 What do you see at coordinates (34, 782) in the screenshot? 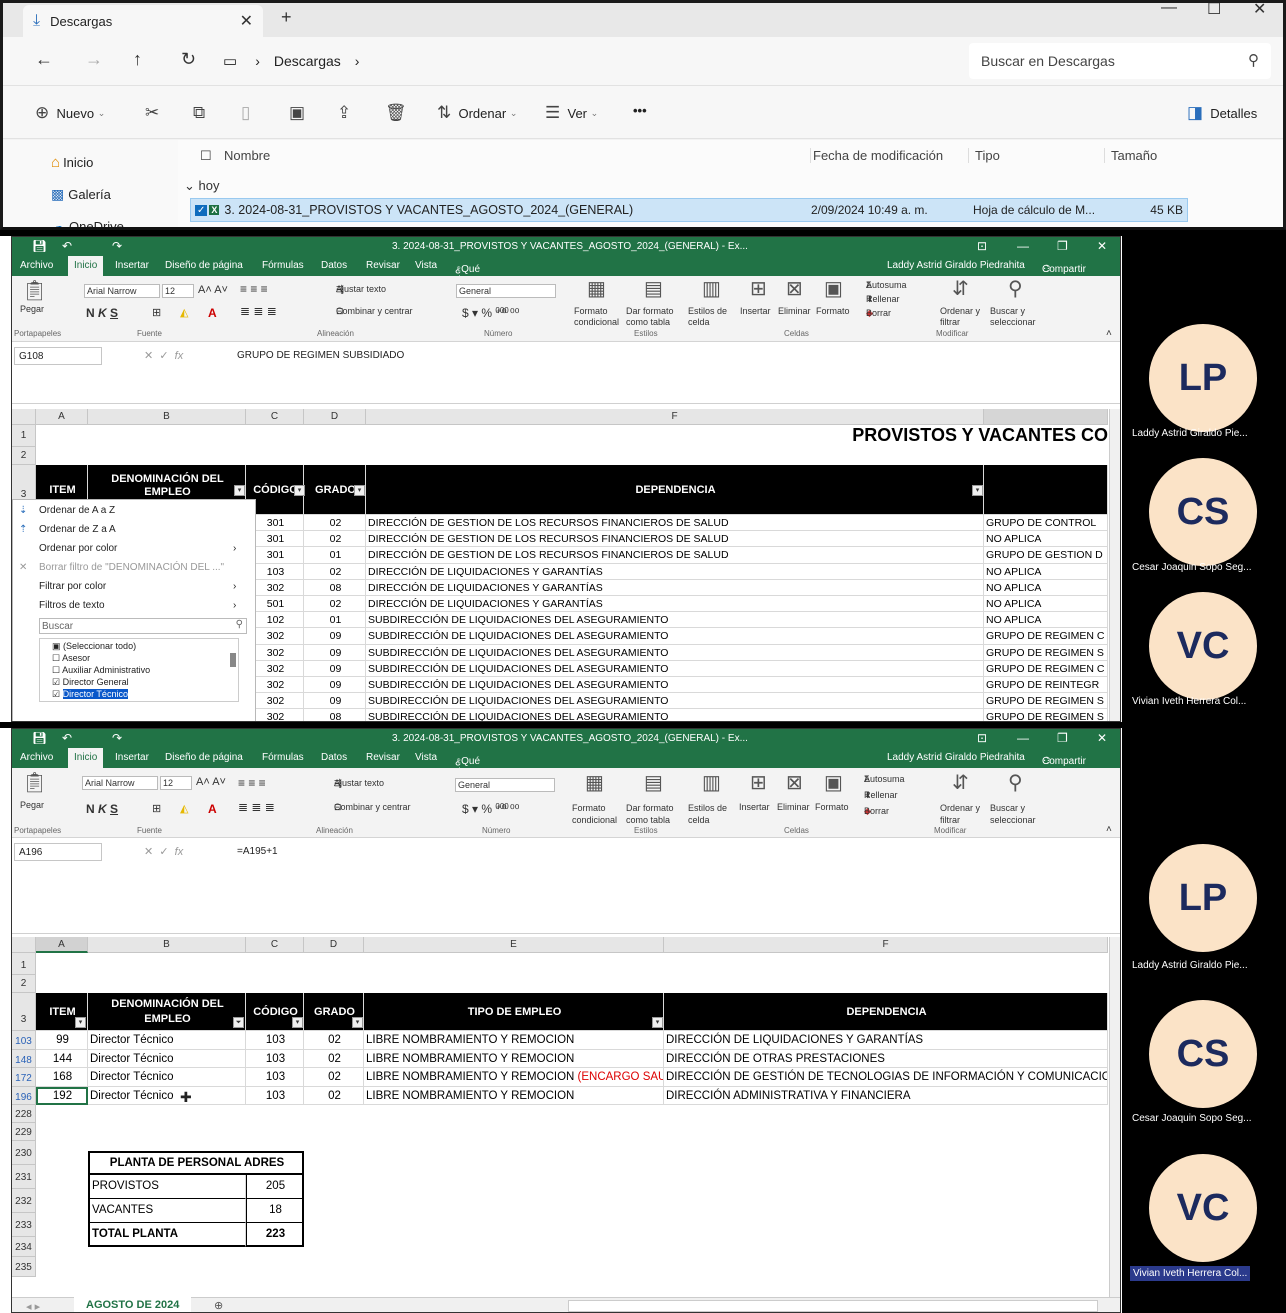
I see `paste-icon: 📋︎` at bounding box center [34, 782].